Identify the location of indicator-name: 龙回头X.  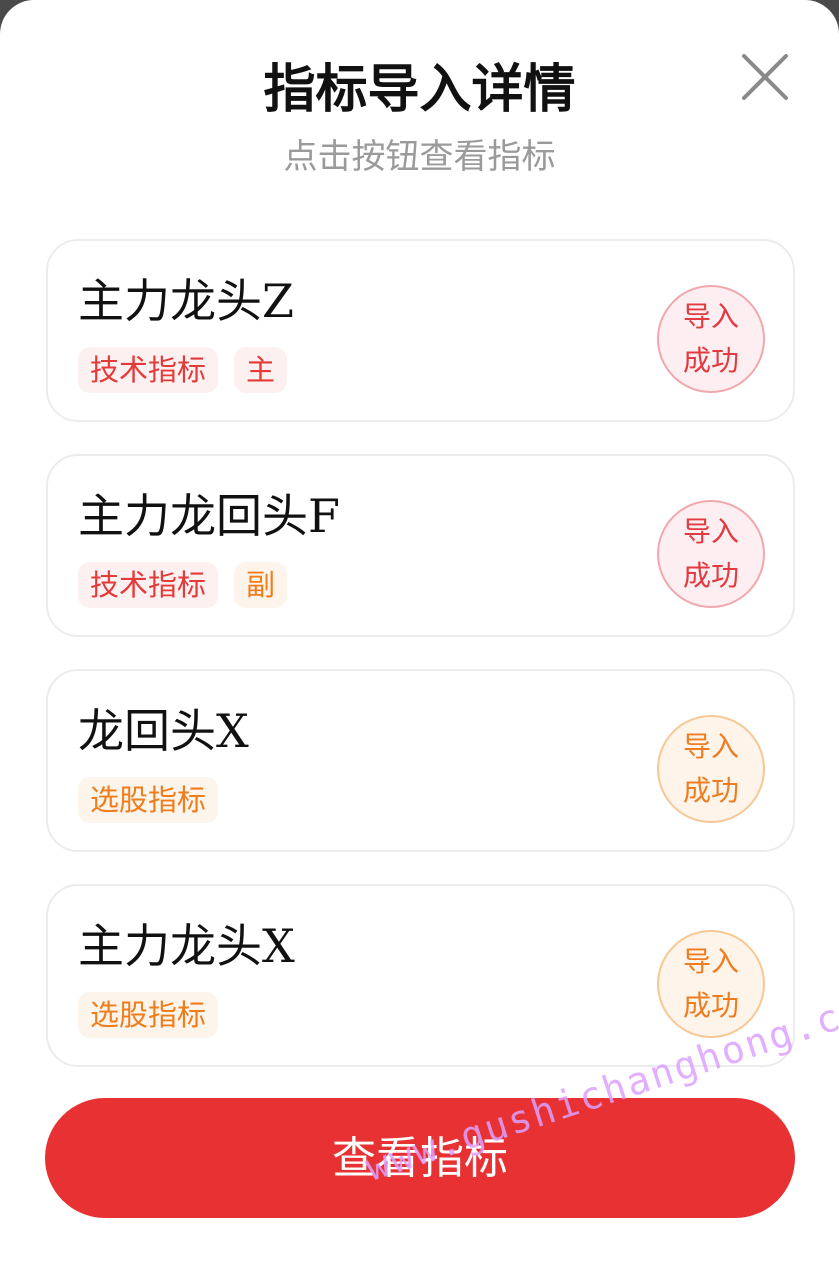
(163, 731).